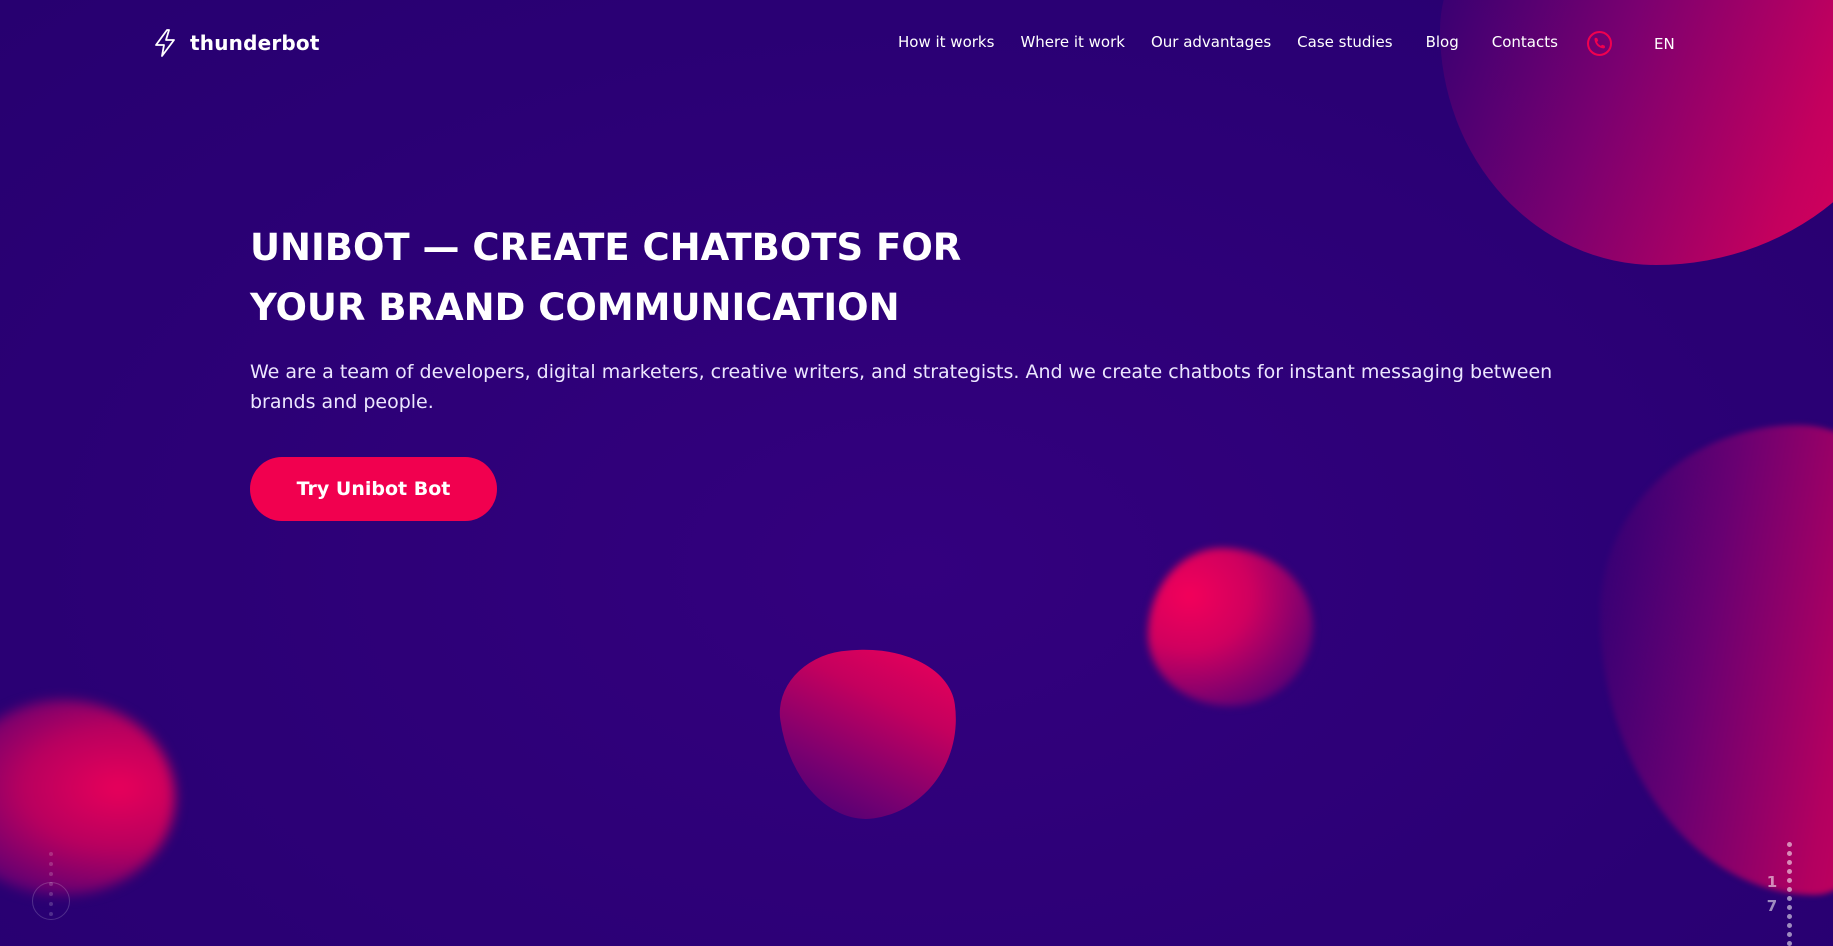 The height and width of the screenshot is (946, 1833). I want to click on nav-item-our-advantages: Our advantages, so click(1211, 42).